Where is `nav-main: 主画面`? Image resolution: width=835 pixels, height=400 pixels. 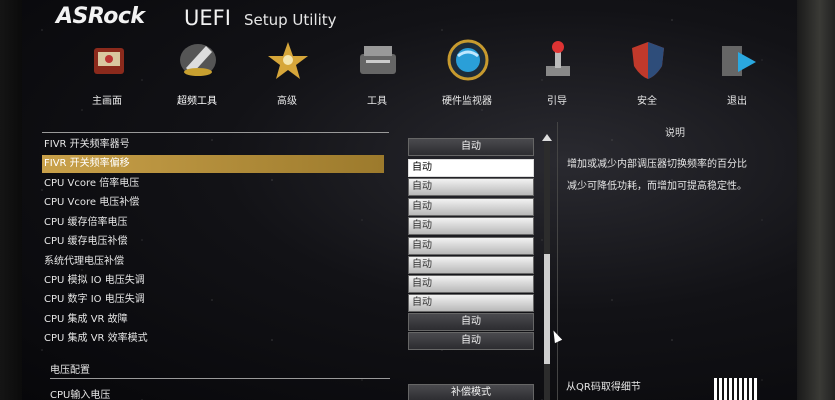
nav-main: 主画面 is located at coordinates (107, 74).